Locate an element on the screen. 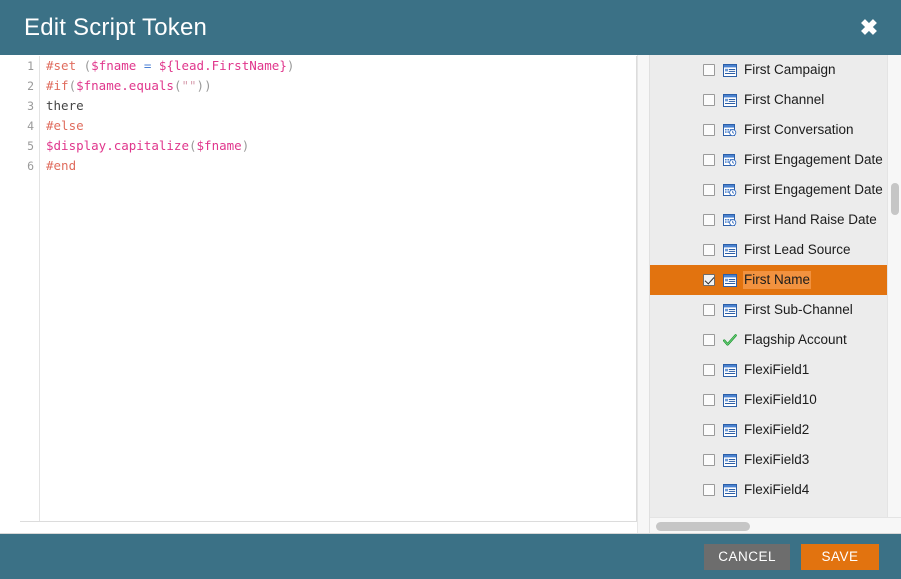 Image resolution: width=901 pixels, height=579 pixels. field-list-item: First Engagement Date is located at coordinates (768, 160).